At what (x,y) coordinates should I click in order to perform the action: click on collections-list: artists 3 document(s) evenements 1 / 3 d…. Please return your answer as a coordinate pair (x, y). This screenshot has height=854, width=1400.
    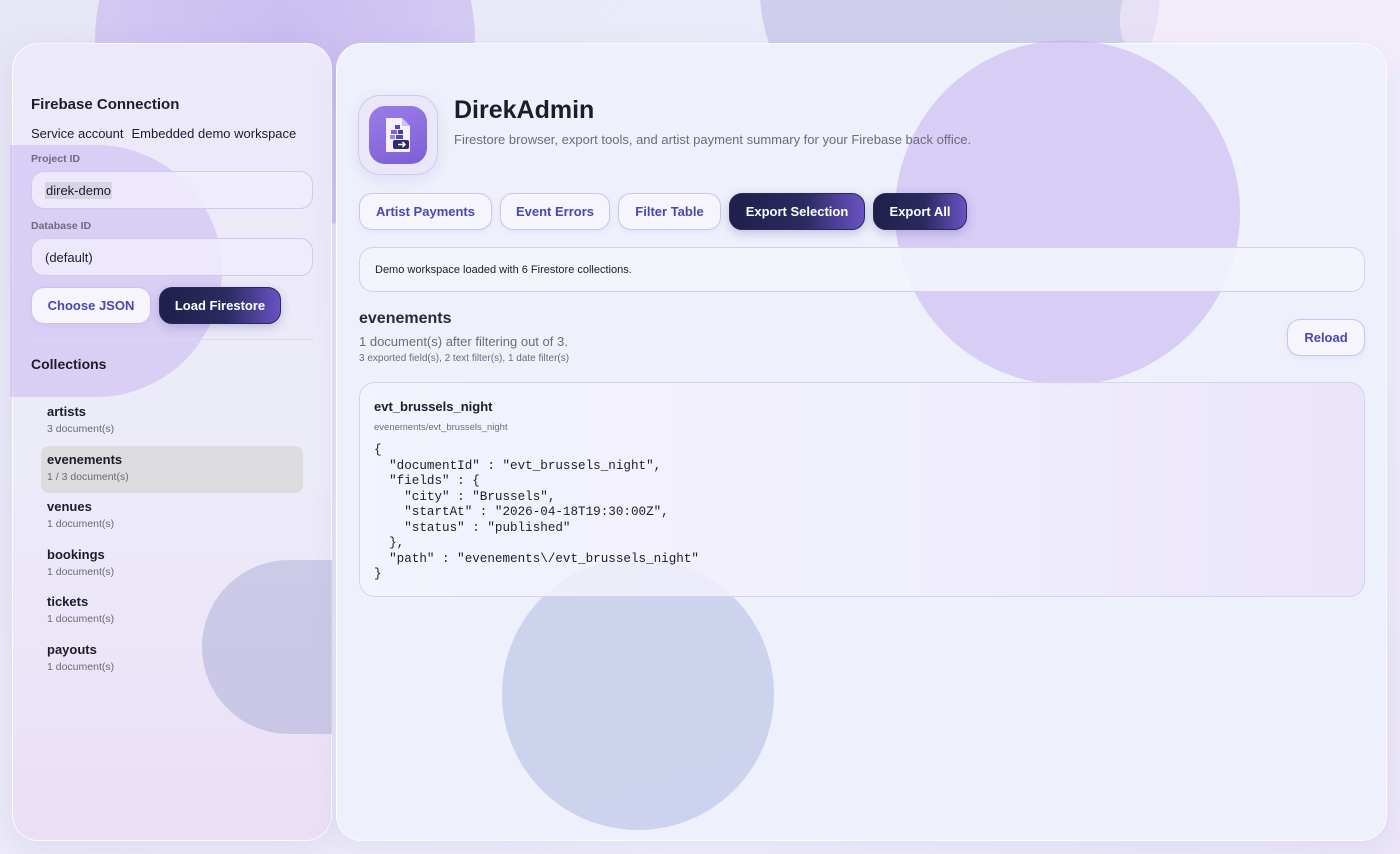
    Looking at the image, I should click on (172, 540).